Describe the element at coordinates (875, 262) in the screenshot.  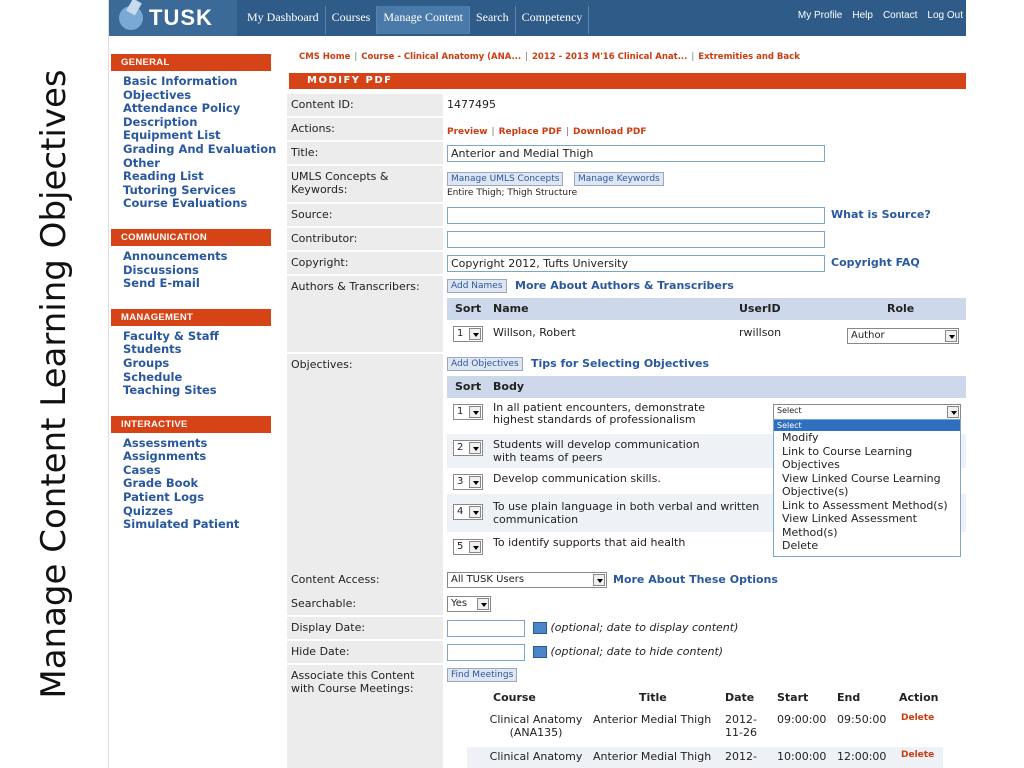
I see `copyright-faq-link: Copyright FAQ` at that location.